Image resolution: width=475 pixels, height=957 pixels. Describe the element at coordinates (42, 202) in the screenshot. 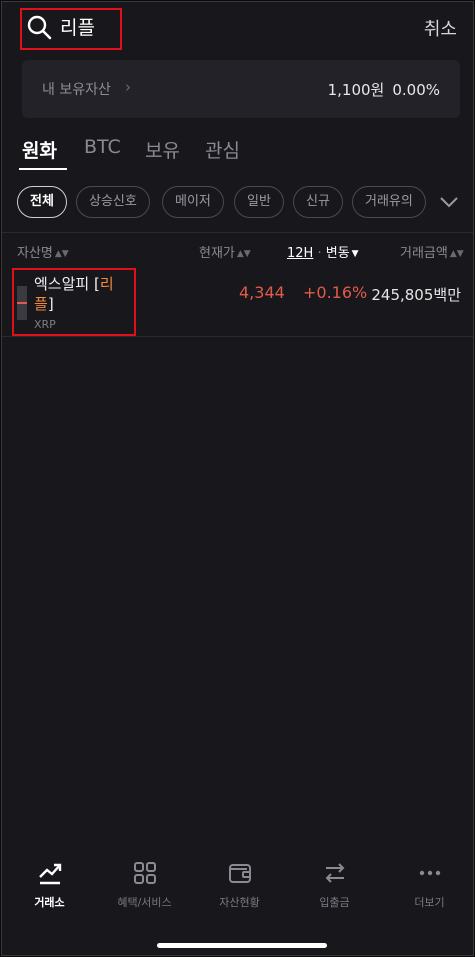

I see `chip-all: 전체` at that location.